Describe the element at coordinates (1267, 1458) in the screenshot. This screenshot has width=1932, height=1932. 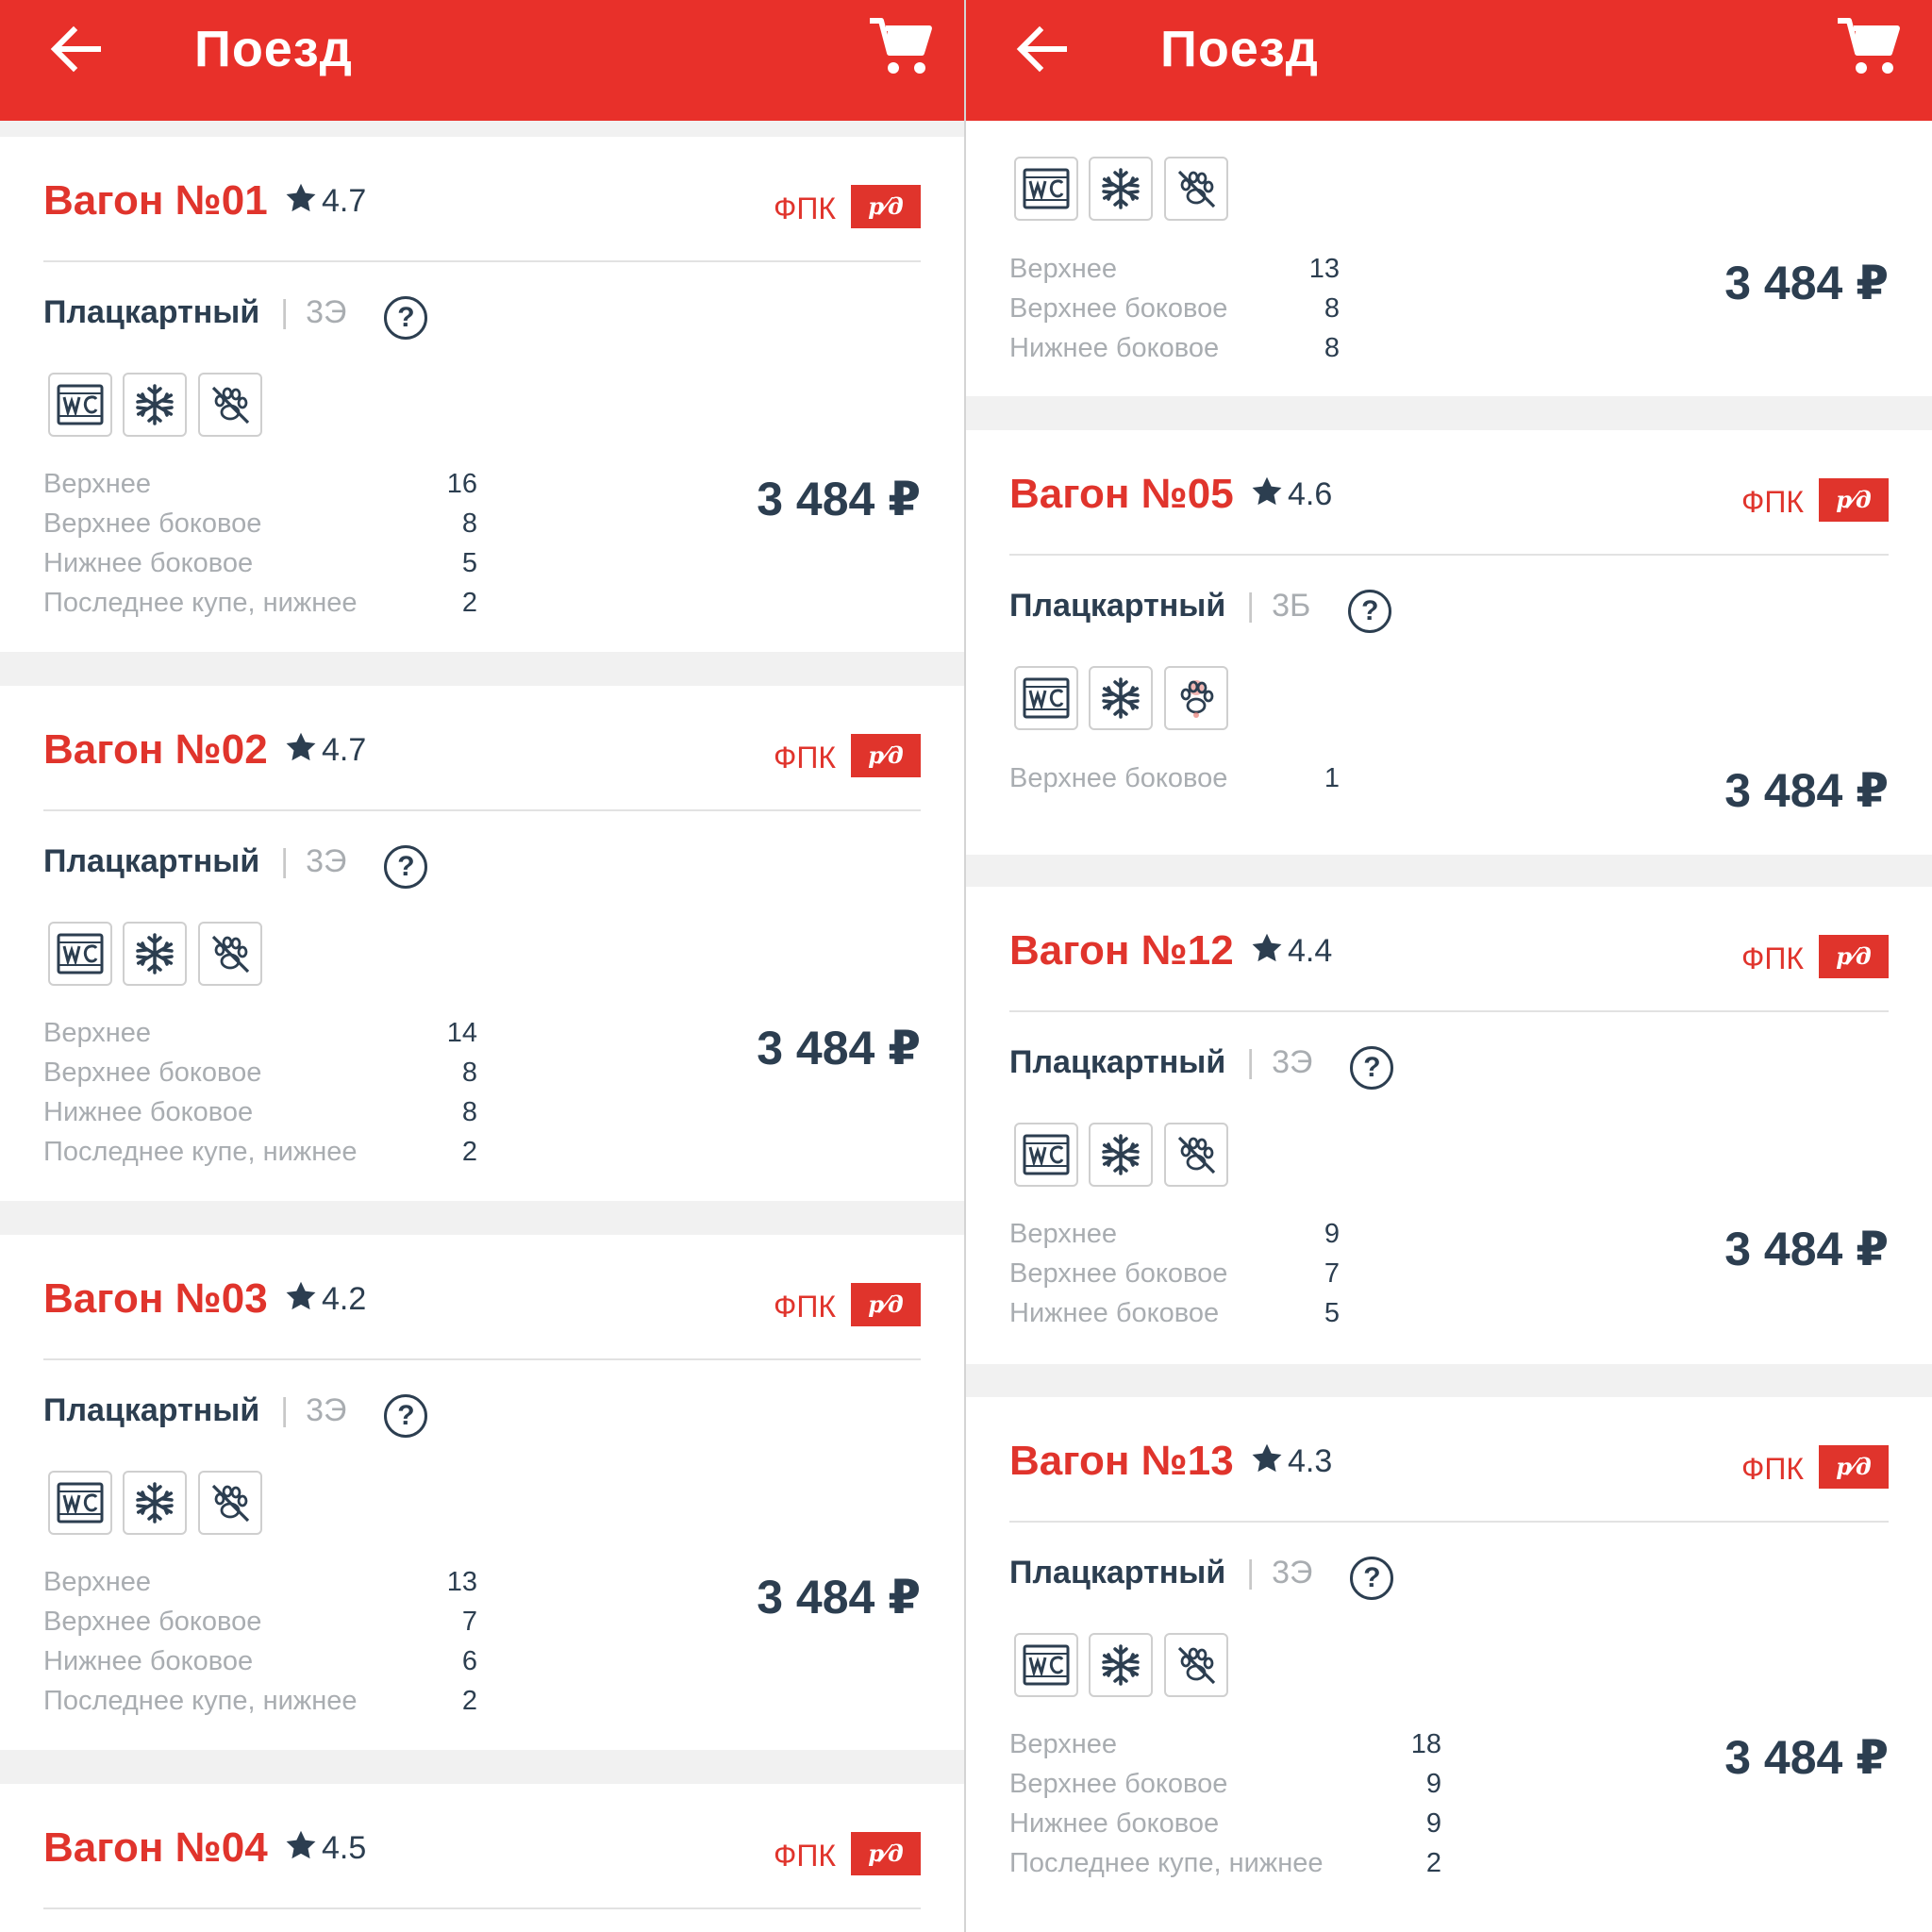
I see `star-icon` at that location.